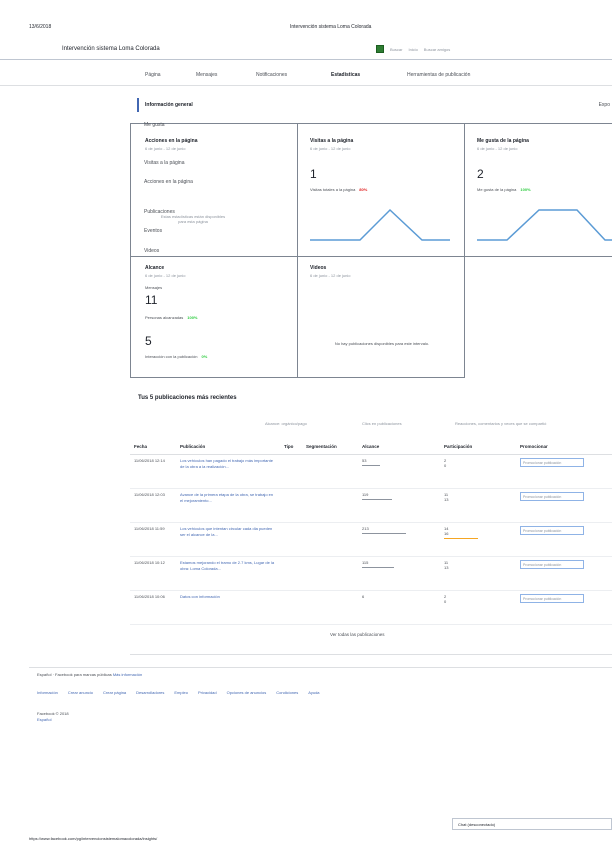 The image size is (612, 841). Describe the element at coordinates (437, 49) in the screenshot. I see `find-friends-link: Buscar amigos` at that location.